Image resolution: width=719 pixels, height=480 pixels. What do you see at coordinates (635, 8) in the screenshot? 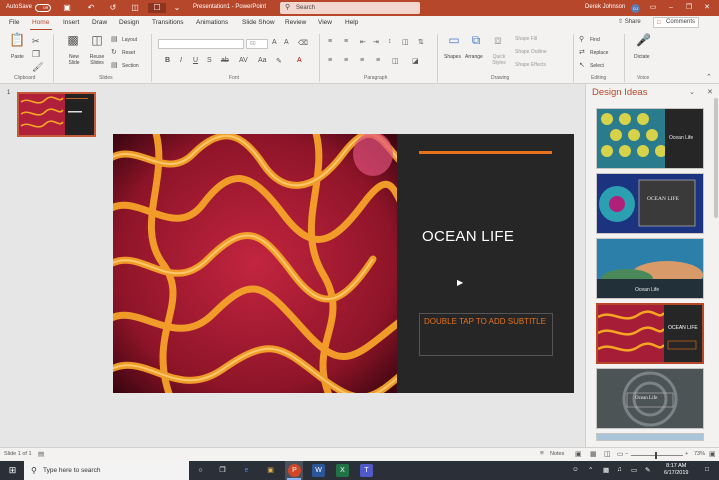
I see `avatar: DJ` at bounding box center [635, 8].